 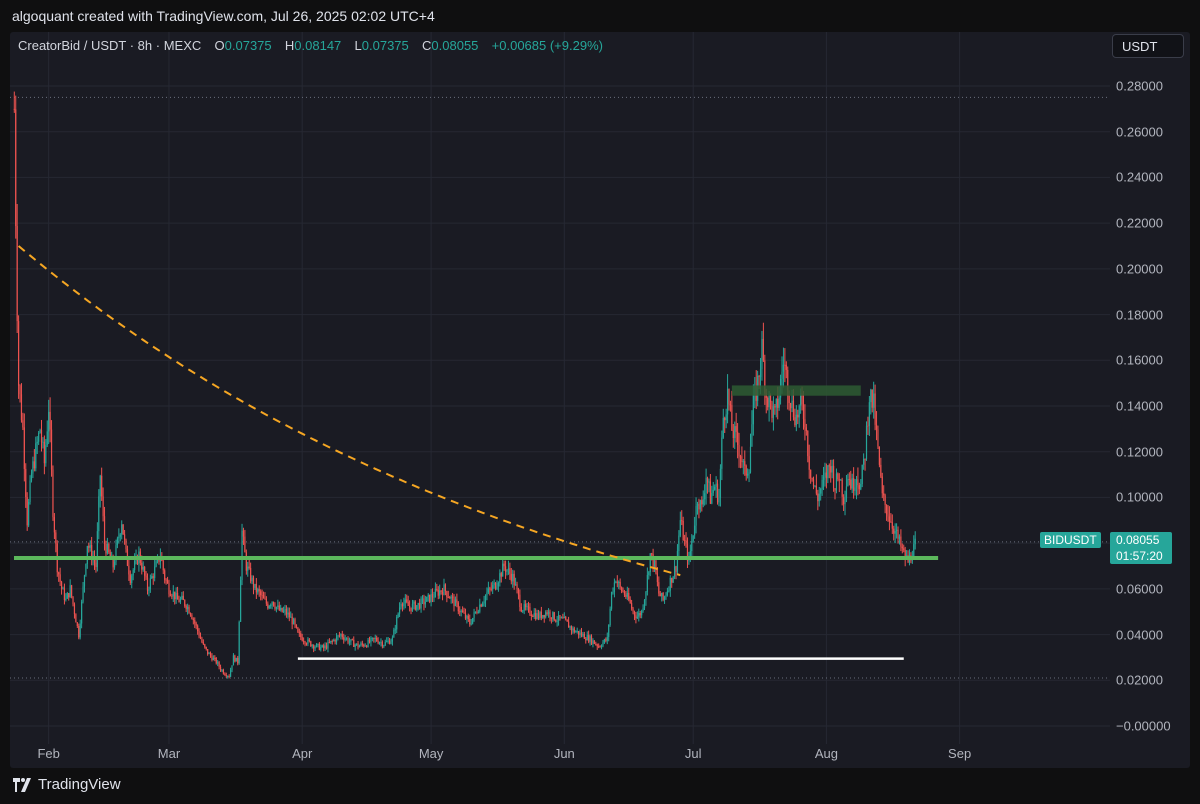 What do you see at coordinates (109, 45) in the screenshot?
I see `symbol-name: CreatorBid / USDT · 8h · MEXC` at bounding box center [109, 45].